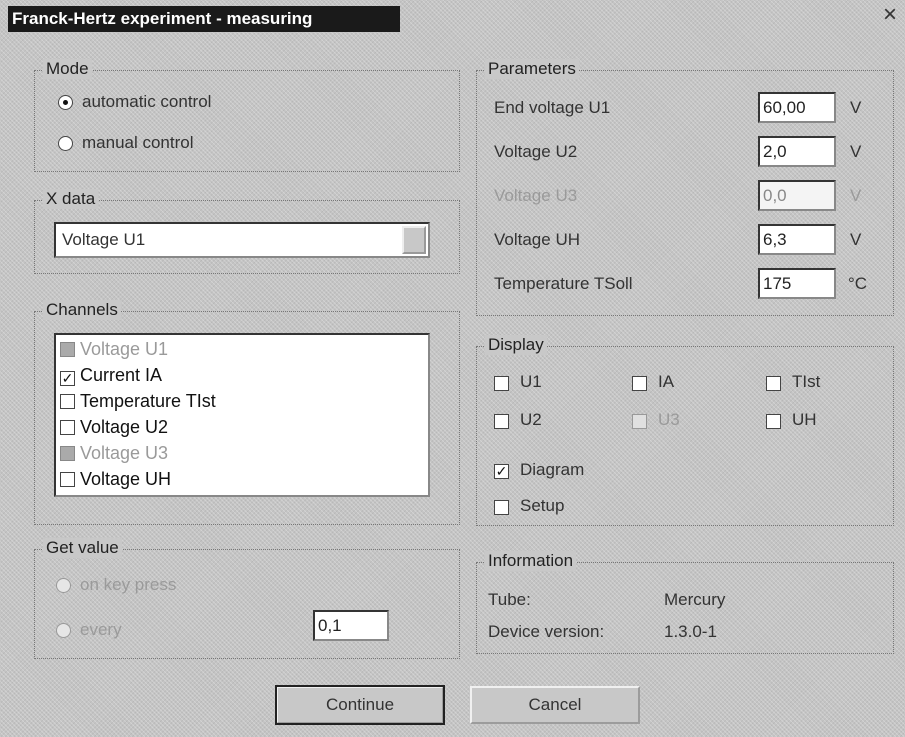  I want to click on voltage-uh-field, so click(797, 239).